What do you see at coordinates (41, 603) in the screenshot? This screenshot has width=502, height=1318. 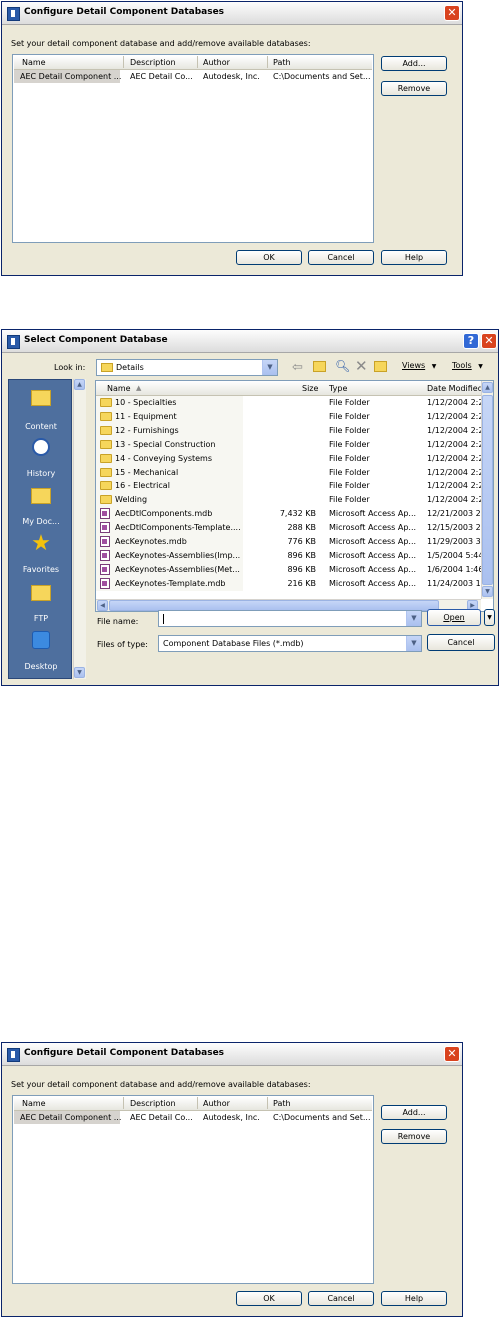 I see `place-ftp: FTP` at bounding box center [41, 603].